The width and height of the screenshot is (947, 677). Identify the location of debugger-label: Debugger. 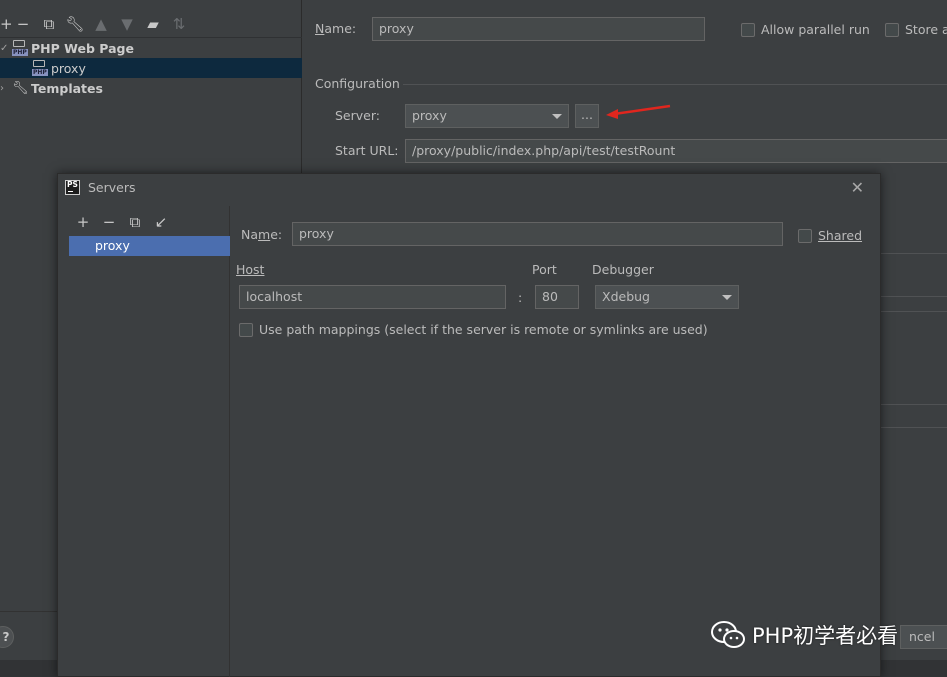
(623, 269).